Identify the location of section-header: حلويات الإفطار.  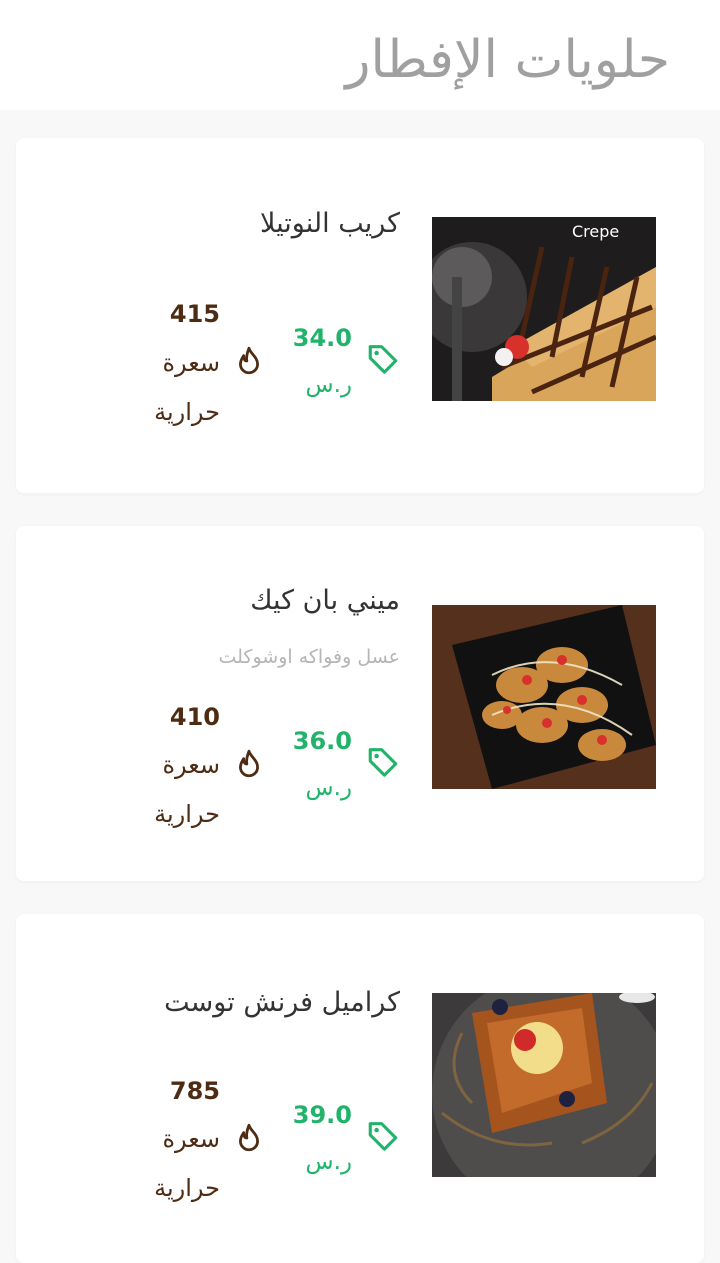
(360, 55).